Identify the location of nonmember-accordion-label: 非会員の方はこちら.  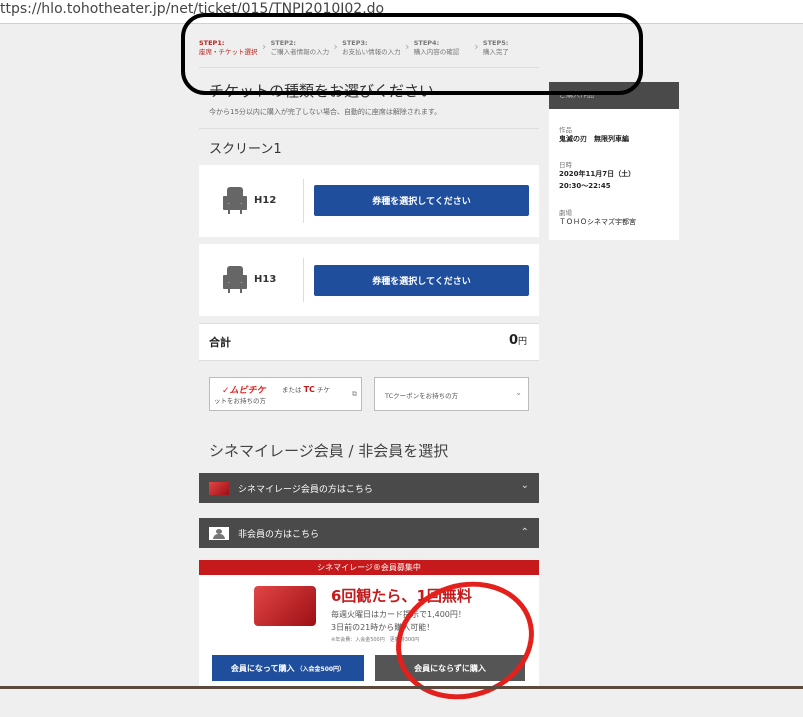
(279, 534).